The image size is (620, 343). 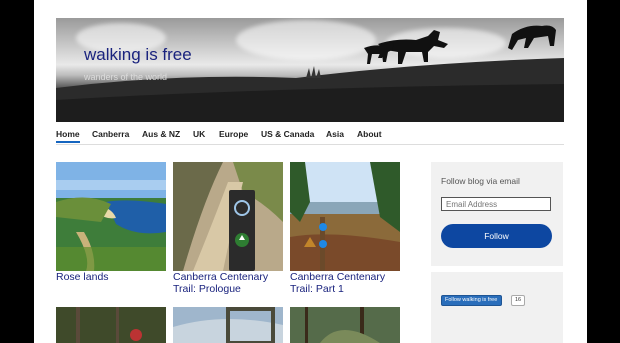 What do you see at coordinates (480, 181) in the screenshot?
I see `follow-blog-label: Follow blog via email` at bounding box center [480, 181].